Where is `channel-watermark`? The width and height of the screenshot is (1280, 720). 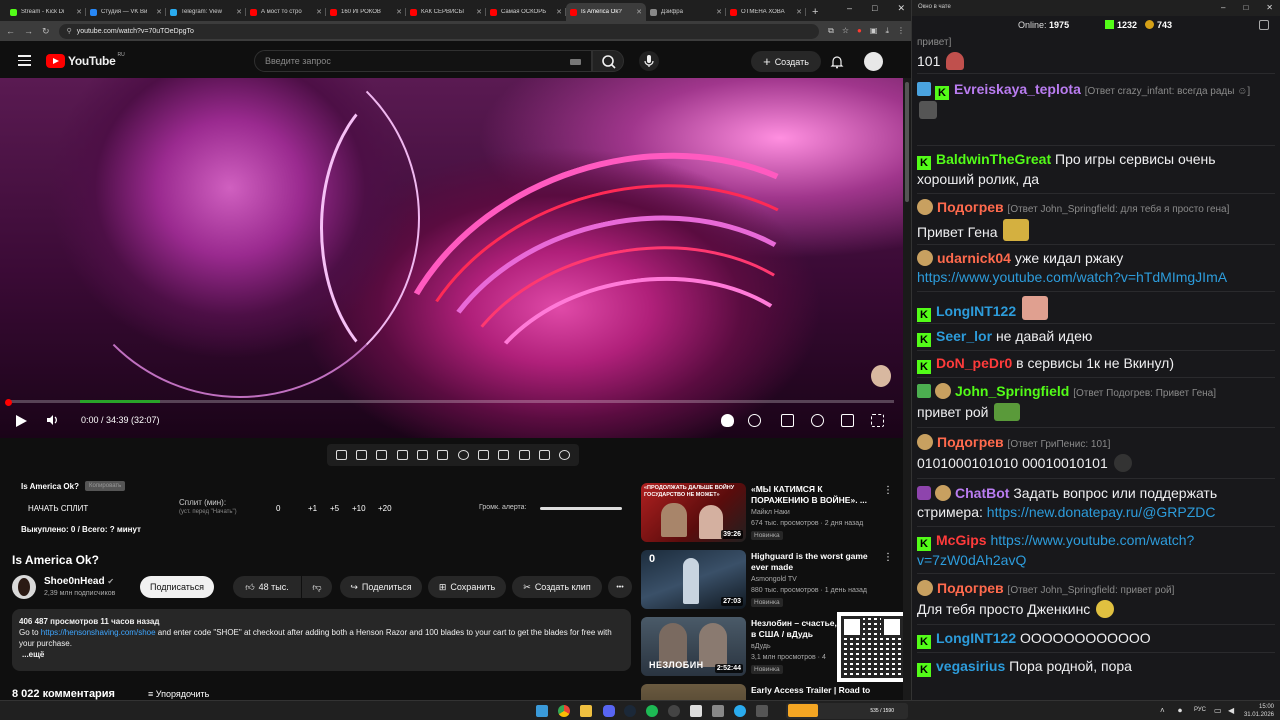 channel-watermark is located at coordinates (881, 376).